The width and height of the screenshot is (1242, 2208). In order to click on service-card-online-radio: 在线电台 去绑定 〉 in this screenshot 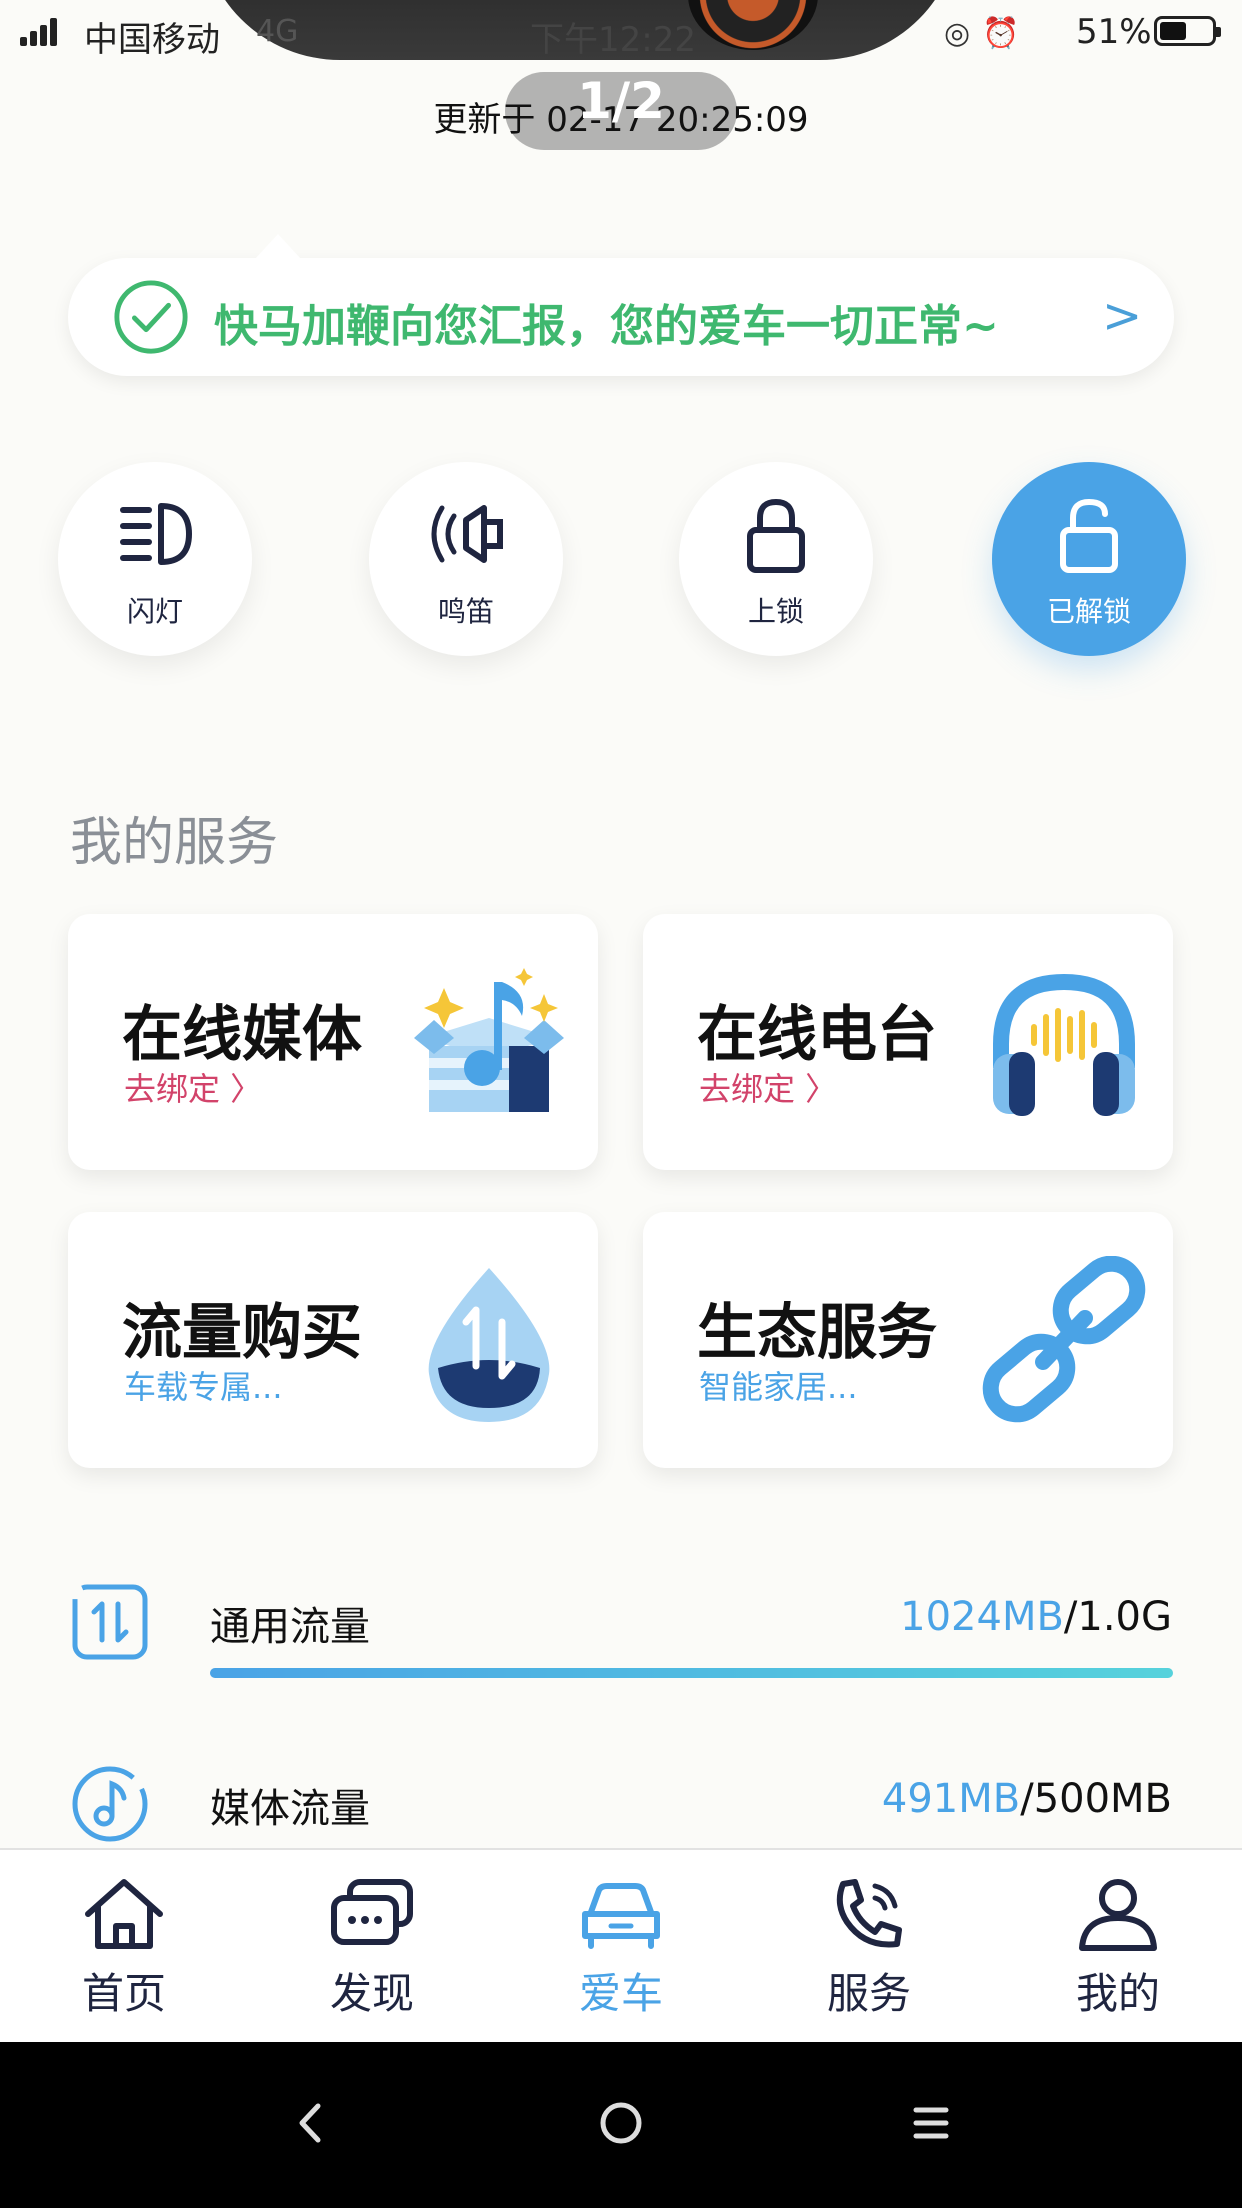, I will do `click(908, 1042)`.